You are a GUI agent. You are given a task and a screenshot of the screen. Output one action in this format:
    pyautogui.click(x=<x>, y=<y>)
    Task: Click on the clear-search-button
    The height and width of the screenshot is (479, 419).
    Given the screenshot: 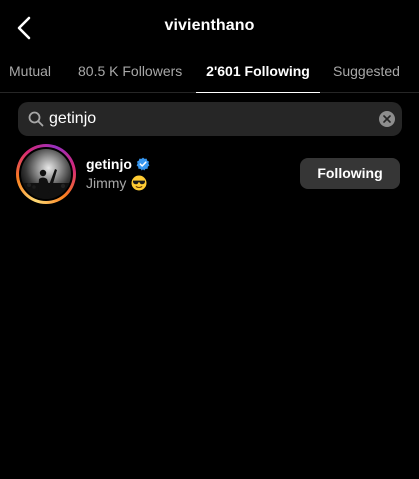 What is the action you would take?
    pyautogui.click(x=387, y=119)
    